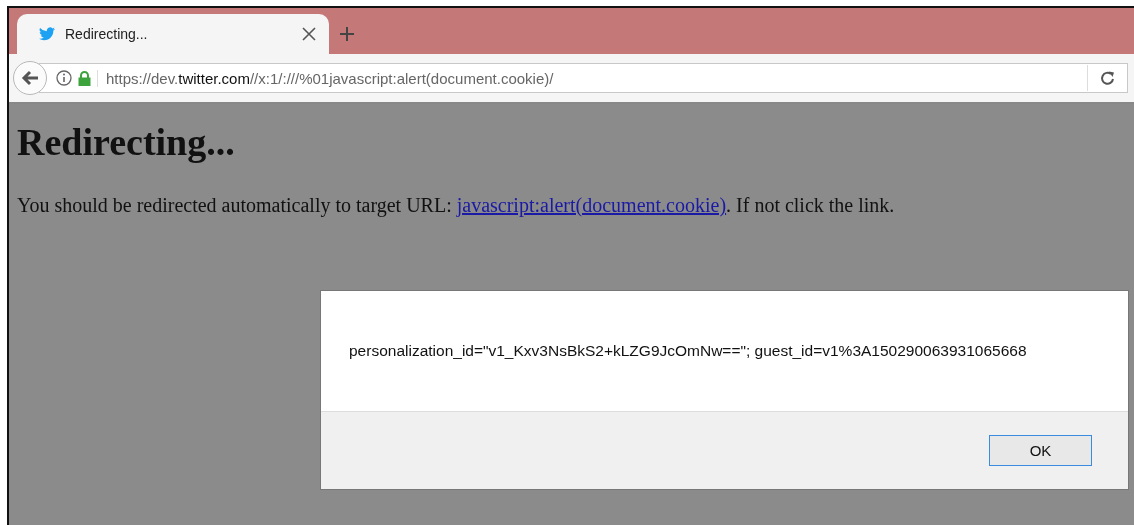 The height and width of the screenshot is (525, 1134). I want to click on info-icon, so click(64, 78).